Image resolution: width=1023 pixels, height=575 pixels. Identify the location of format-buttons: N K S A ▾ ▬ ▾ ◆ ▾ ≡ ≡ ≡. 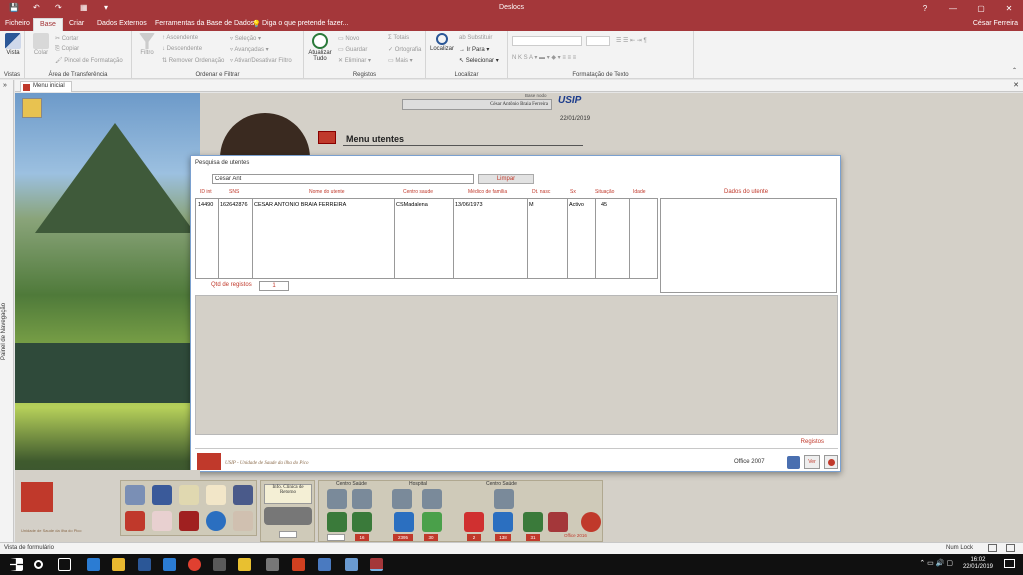
(544, 57).